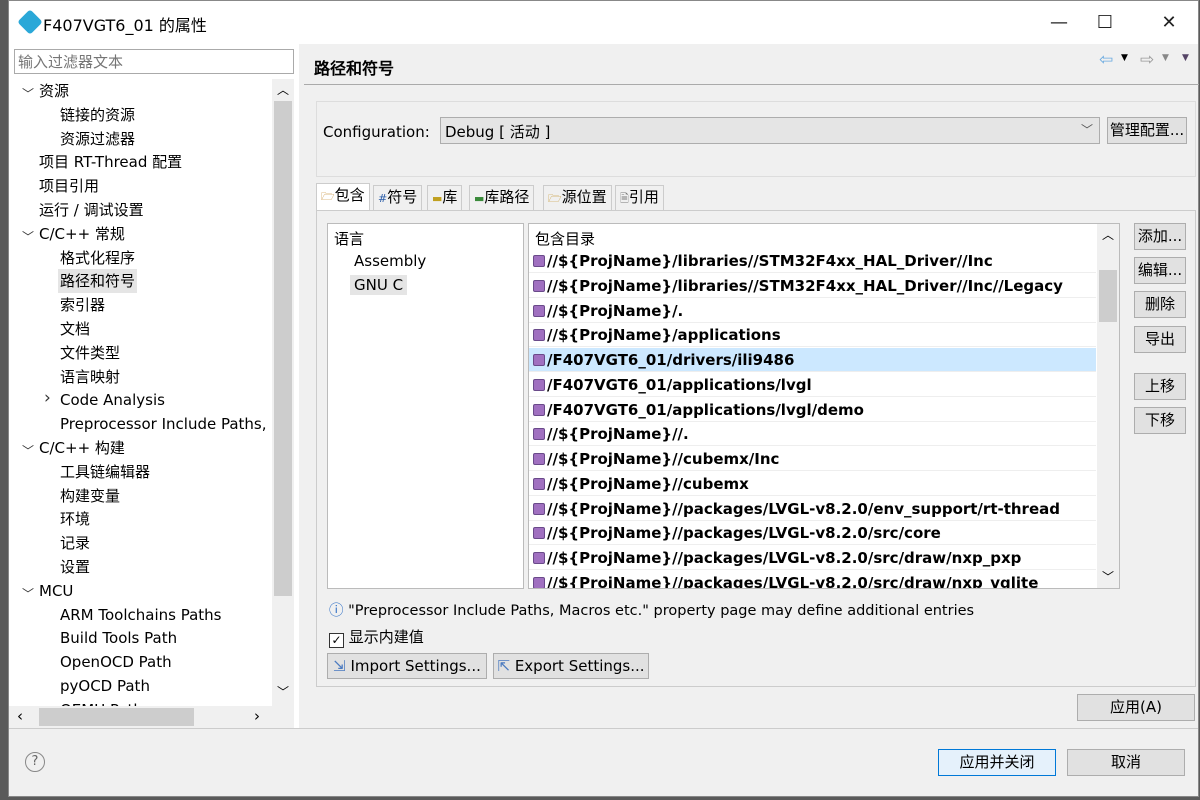 Image resolution: width=1200 pixels, height=800 pixels. What do you see at coordinates (1059, 23) in the screenshot?
I see `minimize-button: —` at bounding box center [1059, 23].